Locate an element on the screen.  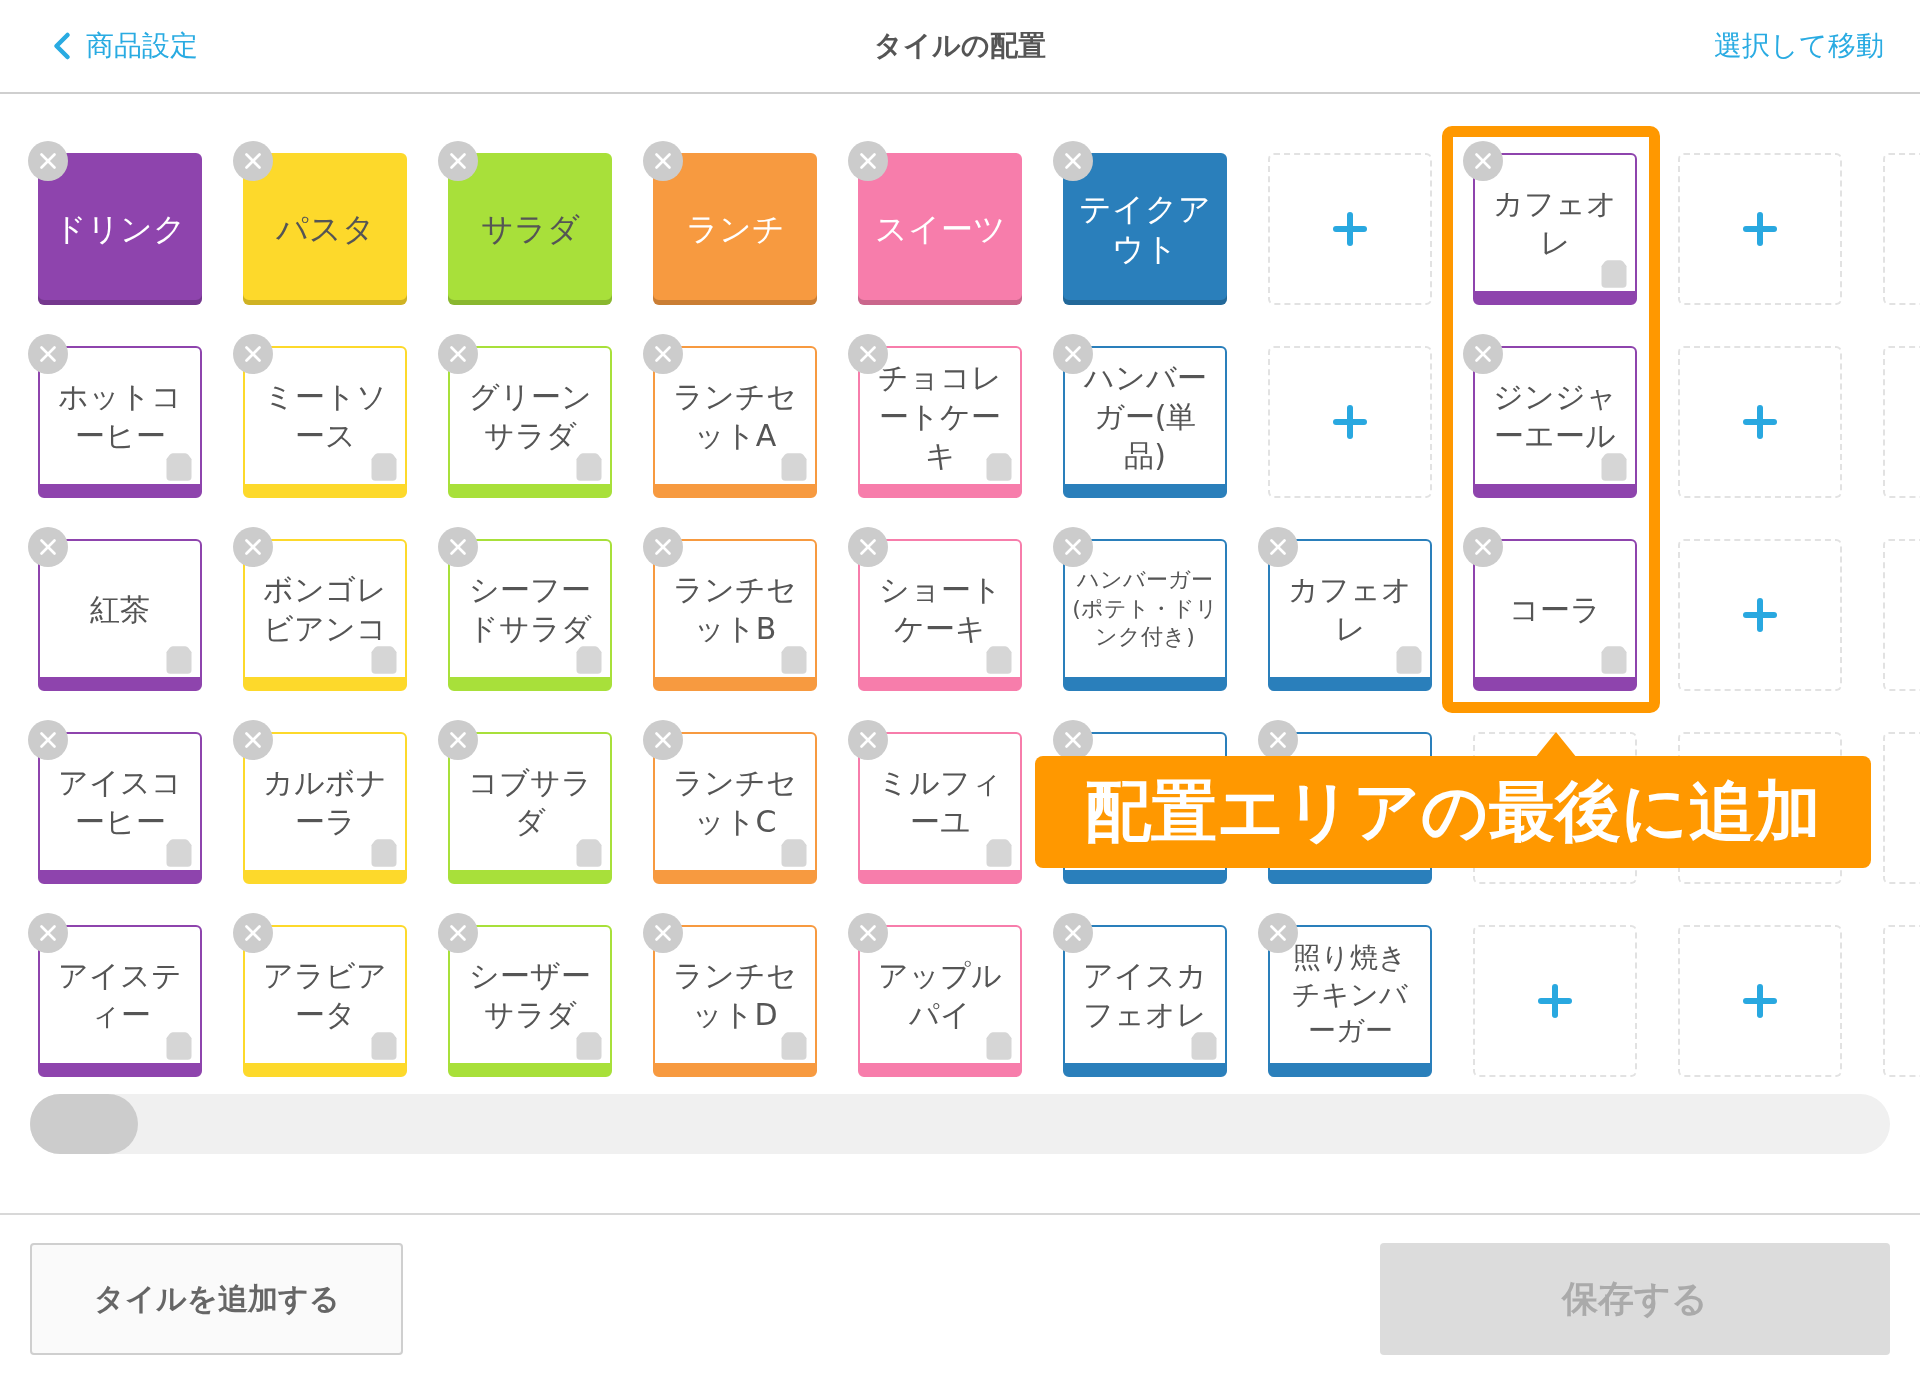
tile-label: グリーンサラダ is located at coordinates (530, 416).